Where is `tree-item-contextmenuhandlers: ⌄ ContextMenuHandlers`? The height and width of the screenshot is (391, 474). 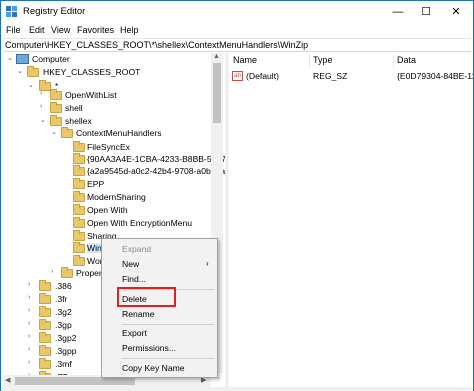
tree-item-contextmenuhandlers: ⌄ ContextMenuHandlers is located at coordinates (108, 134).